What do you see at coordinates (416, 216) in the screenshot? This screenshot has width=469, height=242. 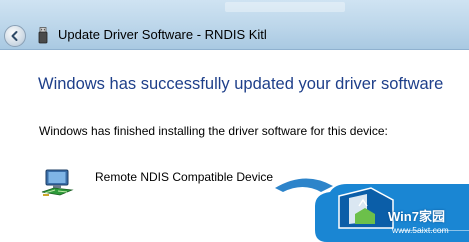 I see `watermark-brand: Win7家园` at bounding box center [416, 216].